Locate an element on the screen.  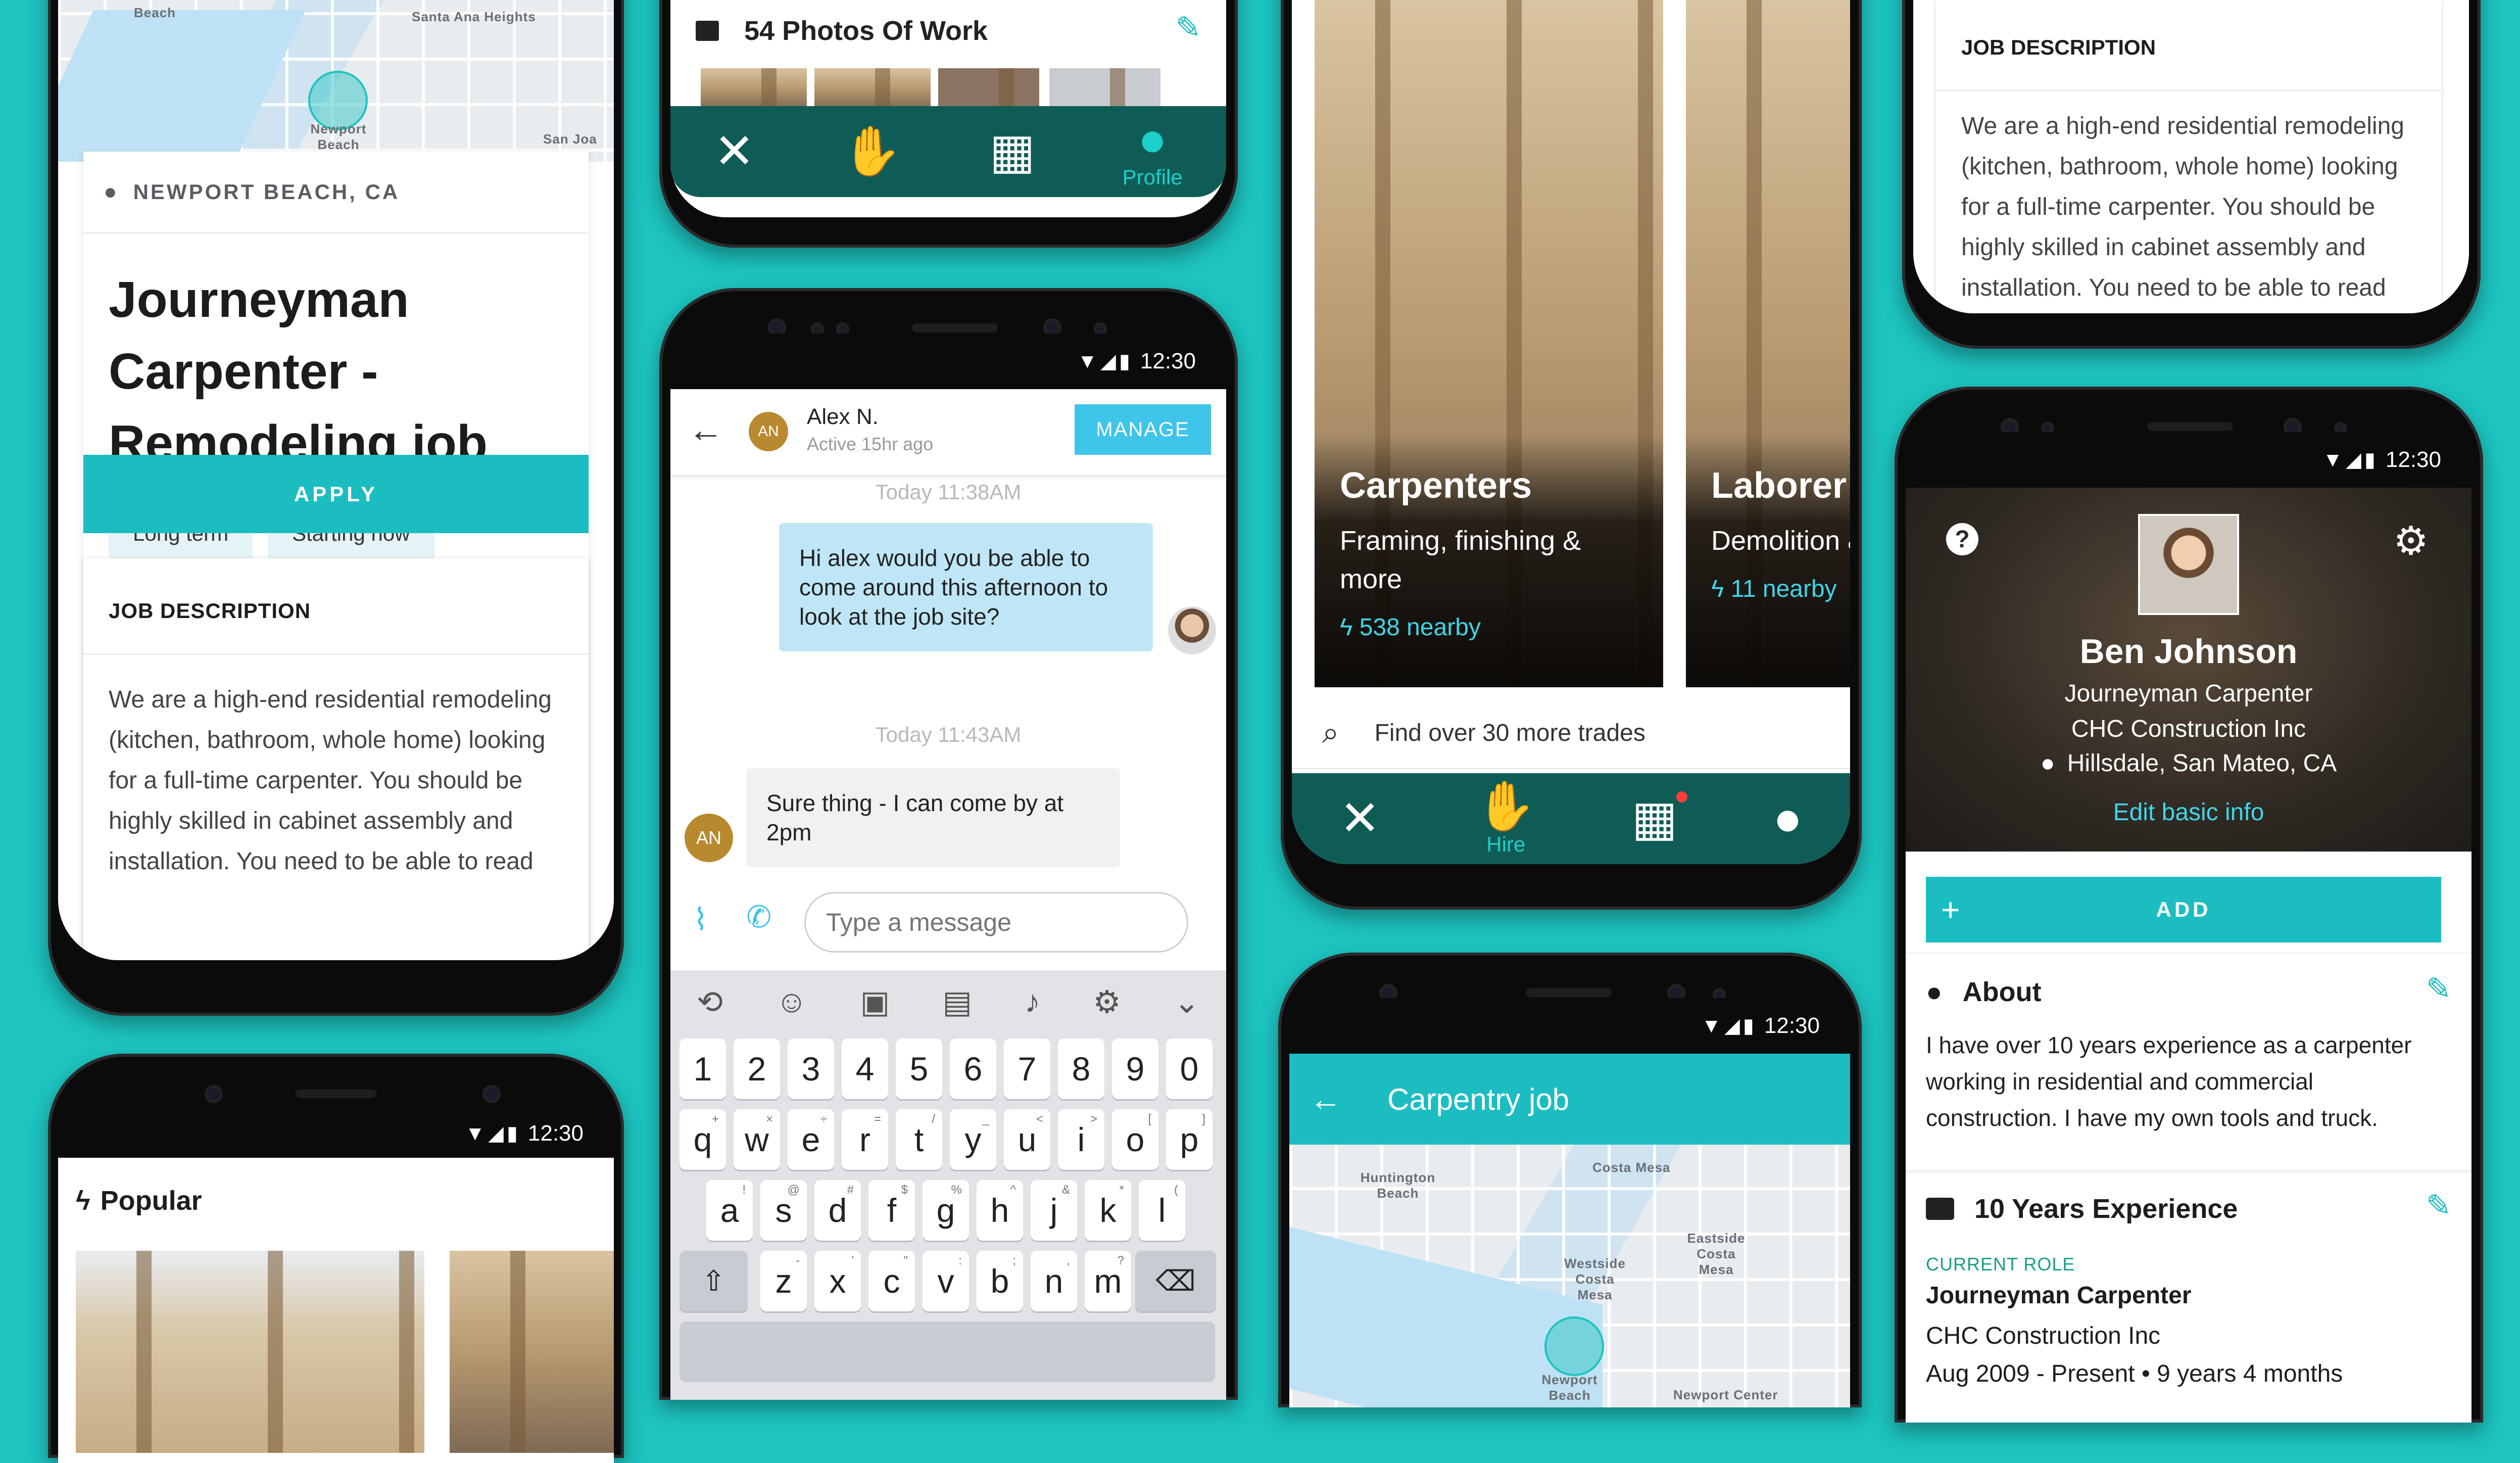
key-secondary: ( is located at coordinates (1176, 1190).